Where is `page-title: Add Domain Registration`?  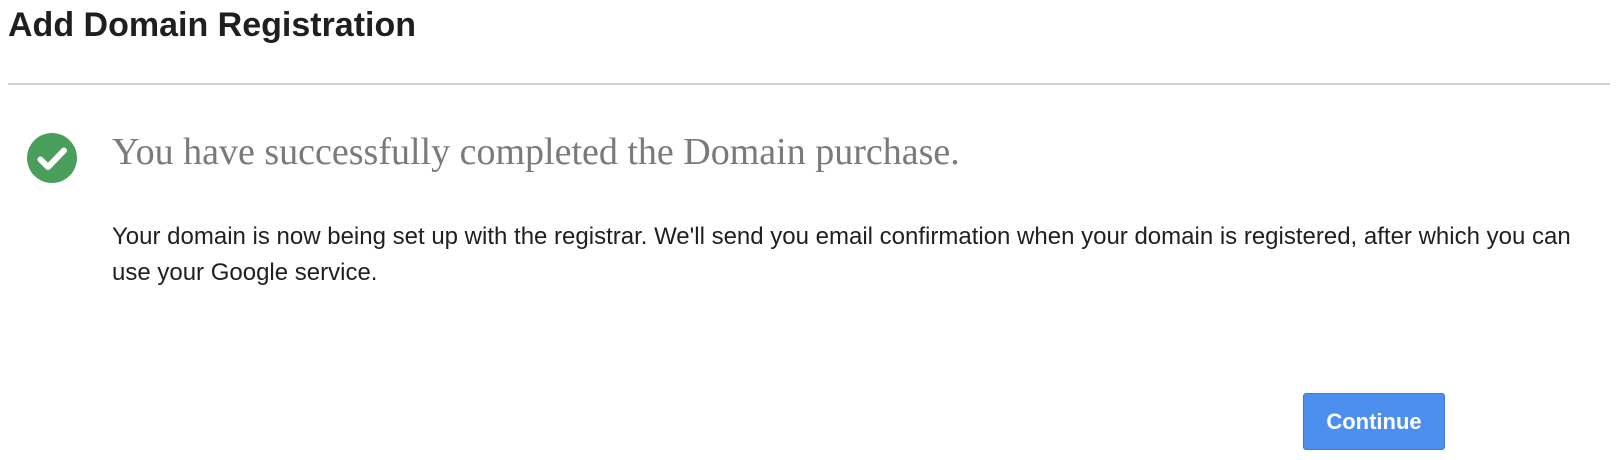 page-title: Add Domain Registration is located at coordinates (212, 25).